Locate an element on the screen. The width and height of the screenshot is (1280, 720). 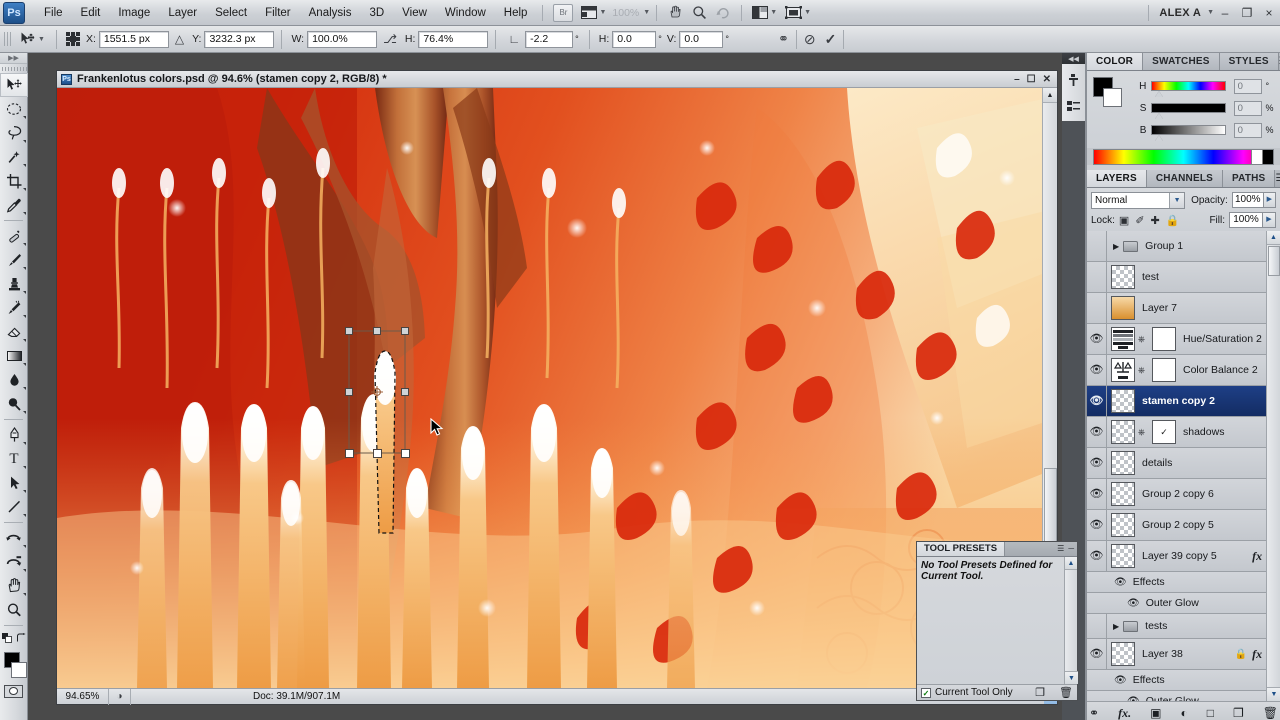
healing-brush-tool-button is located at coordinates (14, 236).